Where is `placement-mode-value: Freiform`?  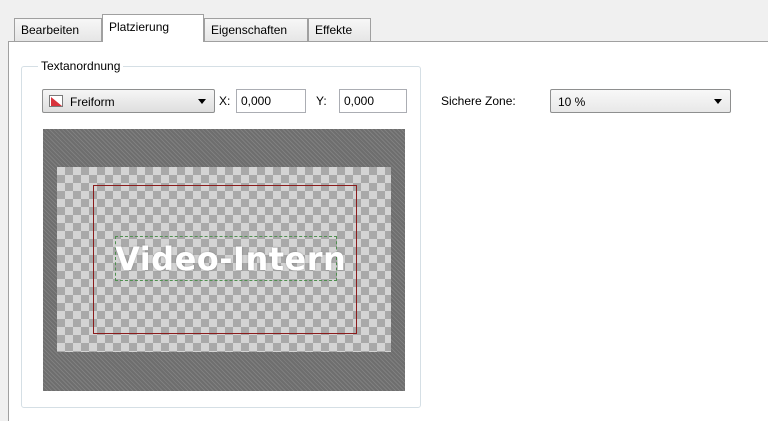 placement-mode-value: Freiform is located at coordinates (92, 102).